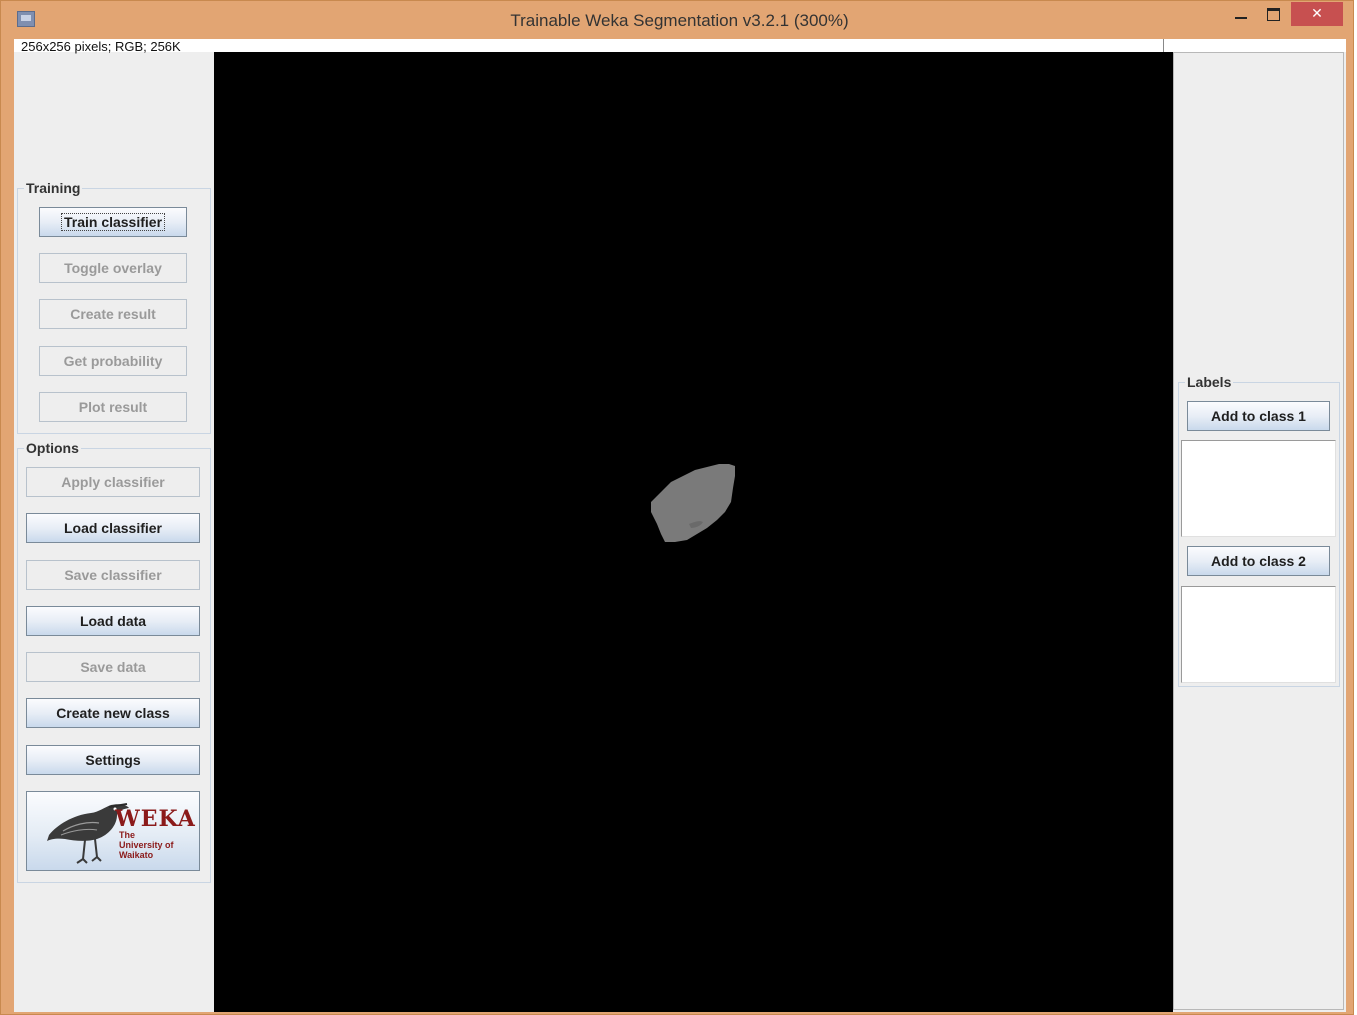 The width and height of the screenshot is (1357, 1015). Describe the element at coordinates (113, 831) in the screenshot. I see `weka-logo-button: WEKA The University of Waikato` at that location.